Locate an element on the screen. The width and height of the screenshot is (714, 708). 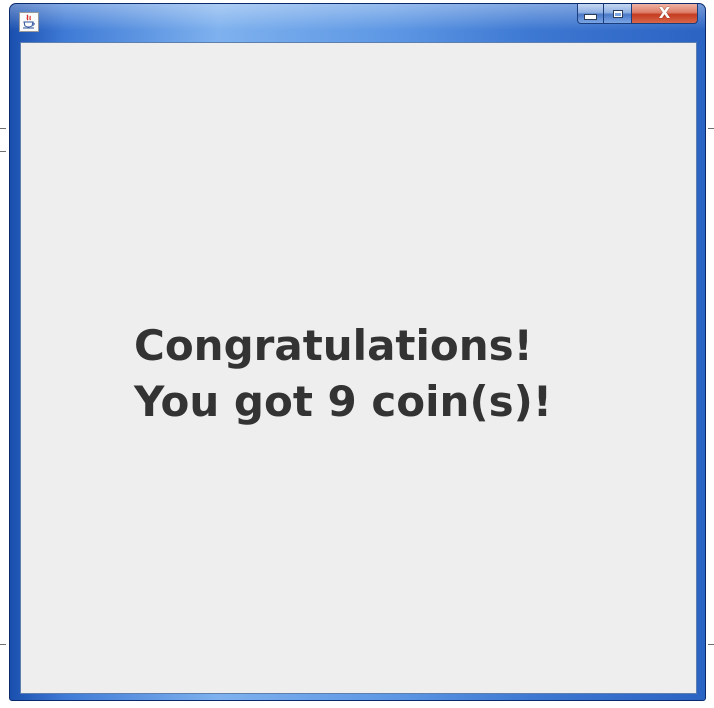
window-controls: X is located at coordinates (637, 14).